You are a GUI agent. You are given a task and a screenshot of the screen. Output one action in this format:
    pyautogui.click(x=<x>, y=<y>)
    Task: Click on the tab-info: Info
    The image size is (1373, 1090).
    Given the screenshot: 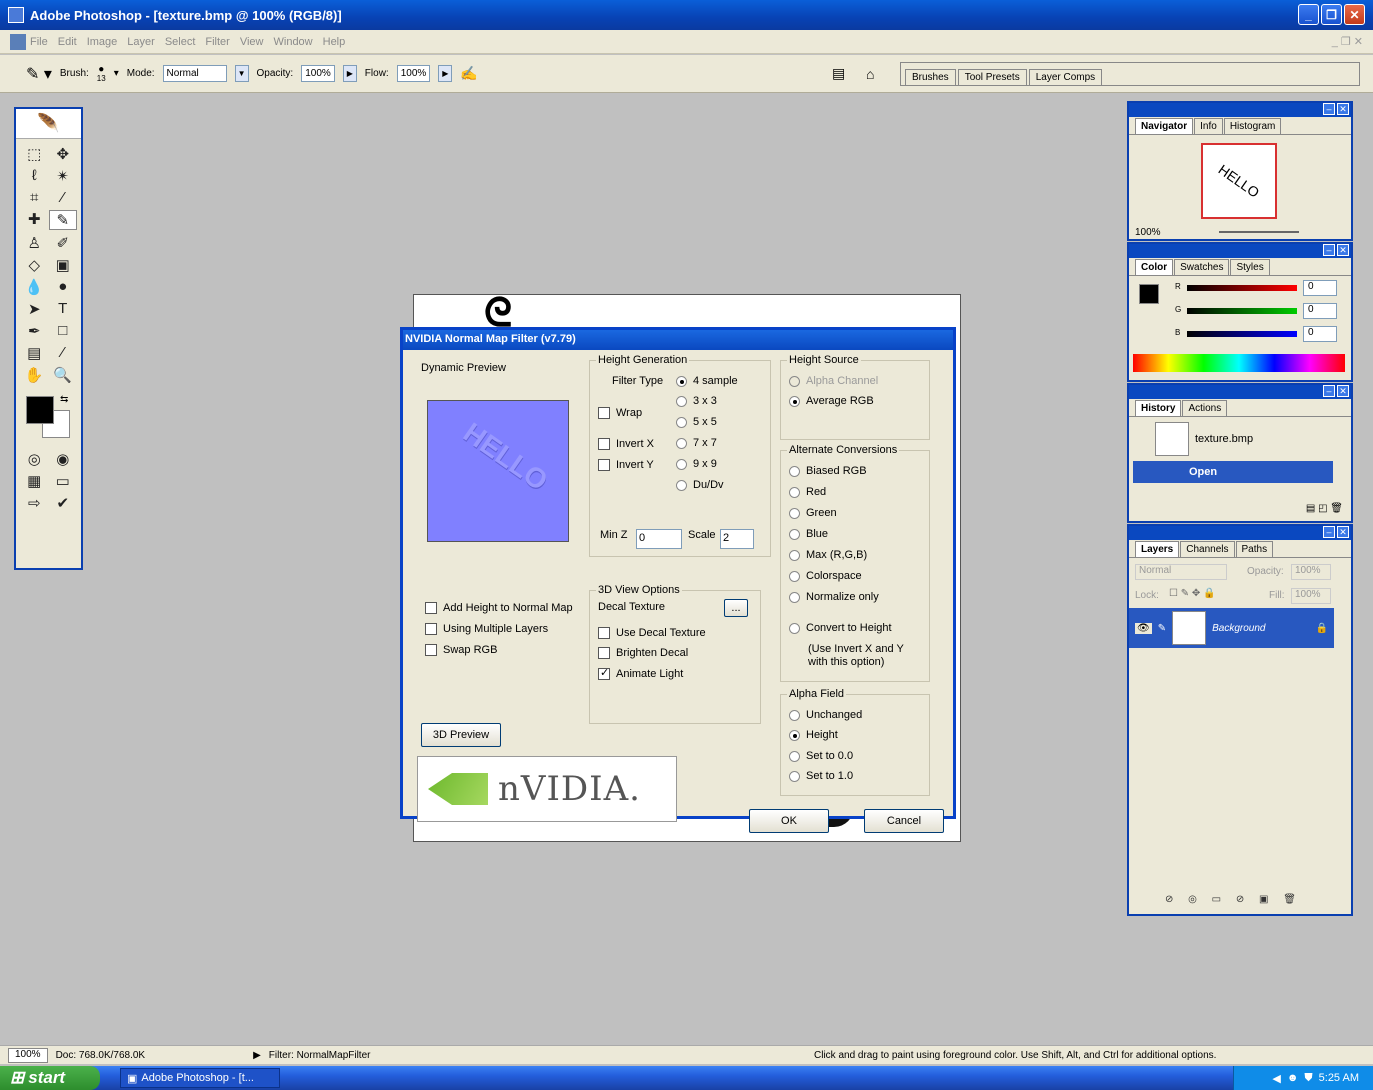 What is the action you would take?
    pyautogui.click(x=1208, y=126)
    